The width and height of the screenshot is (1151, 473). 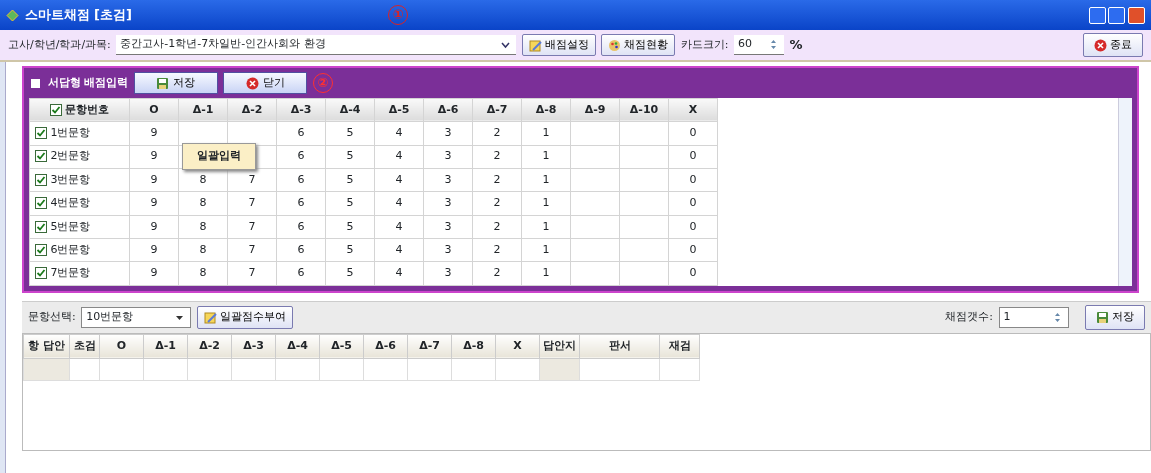 What do you see at coordinates (244, 317) in the screenshot?
I see `bulk-score-button: 일괄점수부여` at bounding box center [244, 317].